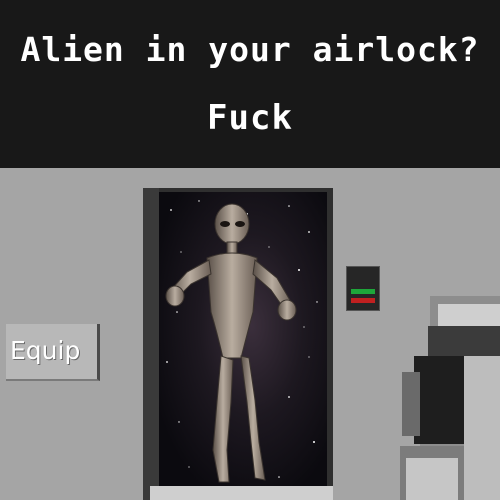 Image resolution: width=500 pixels, height=500 pixels. I want to click on equip-button: Equip, so click(53, 352).